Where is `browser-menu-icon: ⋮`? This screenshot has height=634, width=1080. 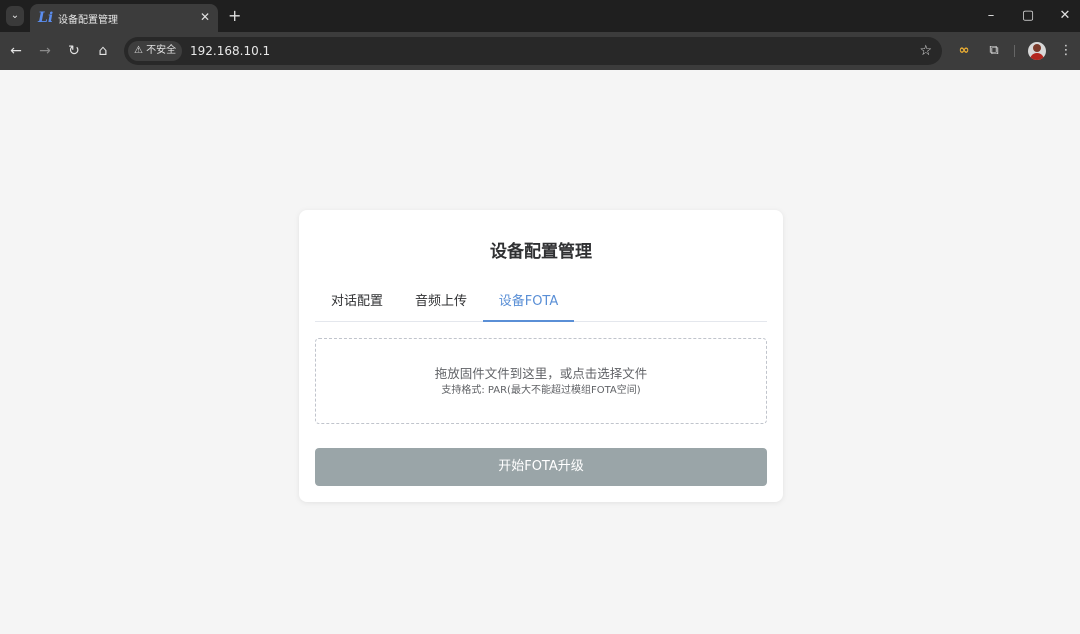 browser-menu-icon: ⋮ is located at coordinates (1066, 51).